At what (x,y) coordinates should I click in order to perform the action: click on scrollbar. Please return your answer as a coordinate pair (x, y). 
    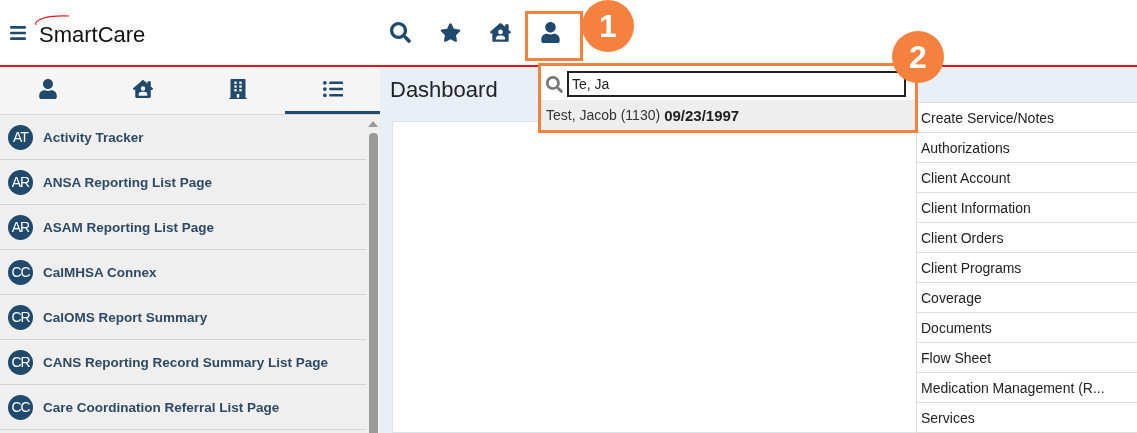
    Looking at the image, I should click on (373, 274).